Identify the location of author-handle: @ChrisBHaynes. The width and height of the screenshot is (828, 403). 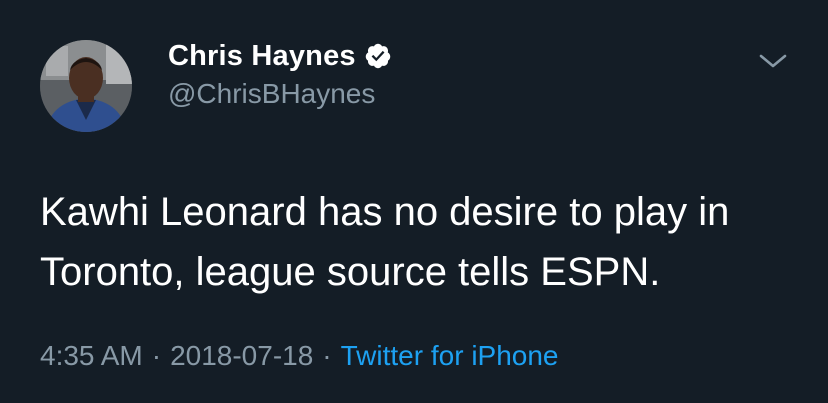
(271, 94).